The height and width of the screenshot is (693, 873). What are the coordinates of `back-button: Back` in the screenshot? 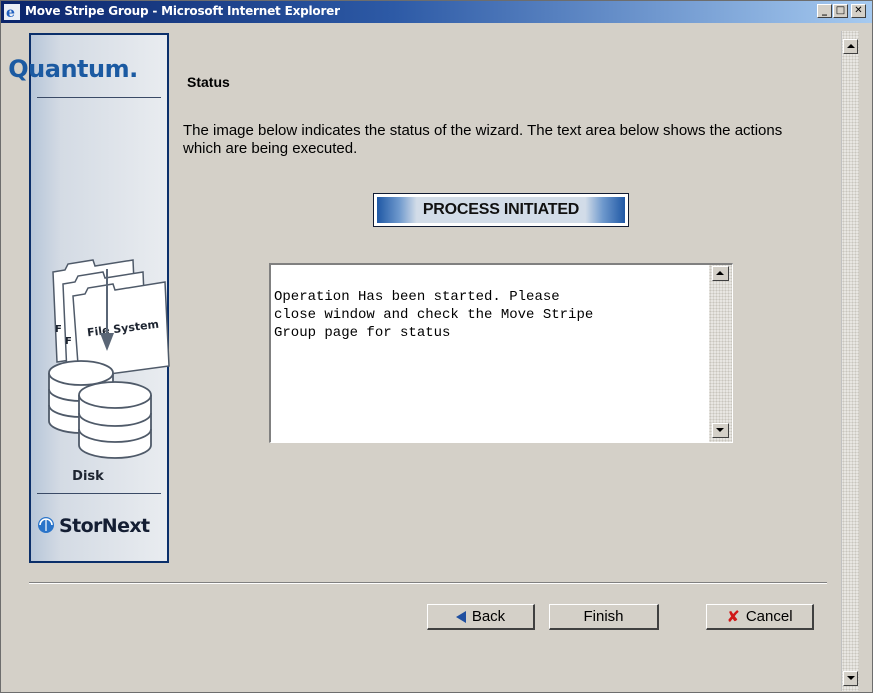 It's located at (481, 617).